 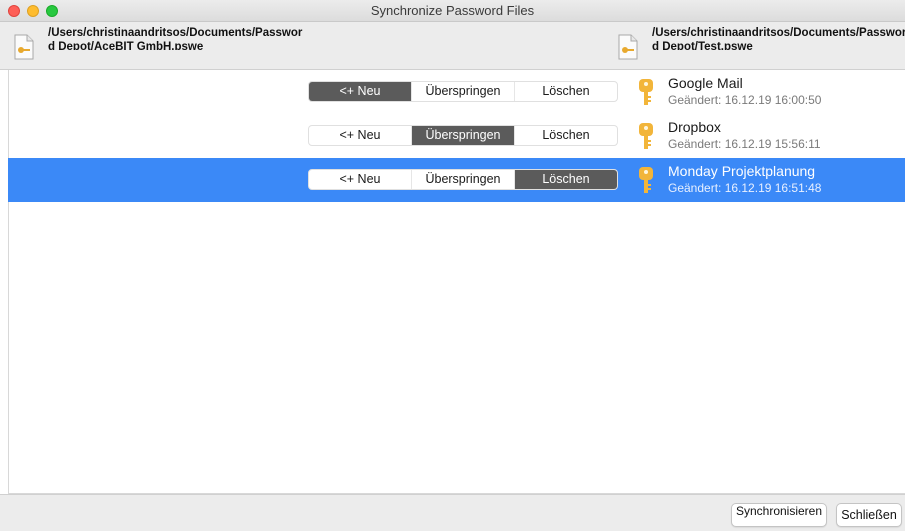 I want to click on footer-bar: Synchronisieren Schließen, so click(x=452, y=512).